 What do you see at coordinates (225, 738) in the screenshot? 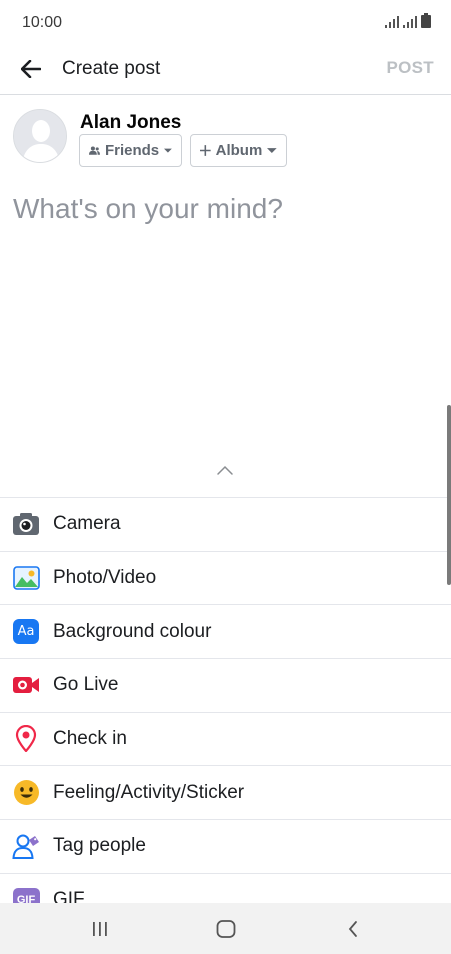
I see `option-check-in: Check in` at bounding box center [225, 738].